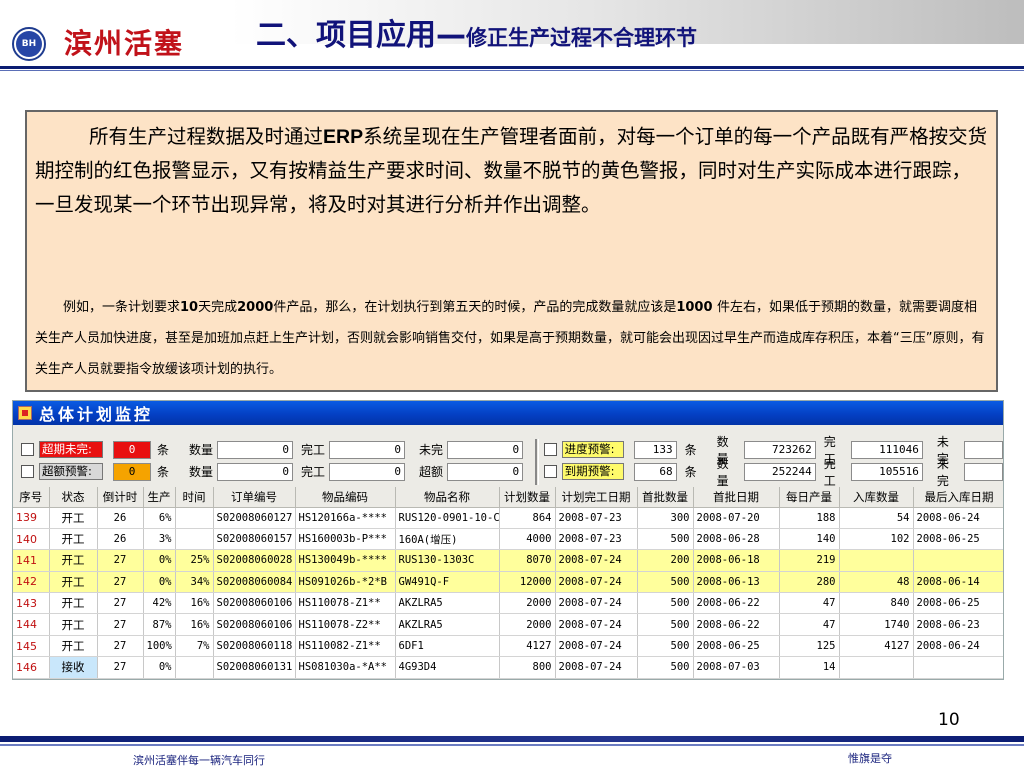 The image size is (1024, 768). Describe the element at coordinates (194, 497) in the screenshot. I see `column-header: 时间` at that location.